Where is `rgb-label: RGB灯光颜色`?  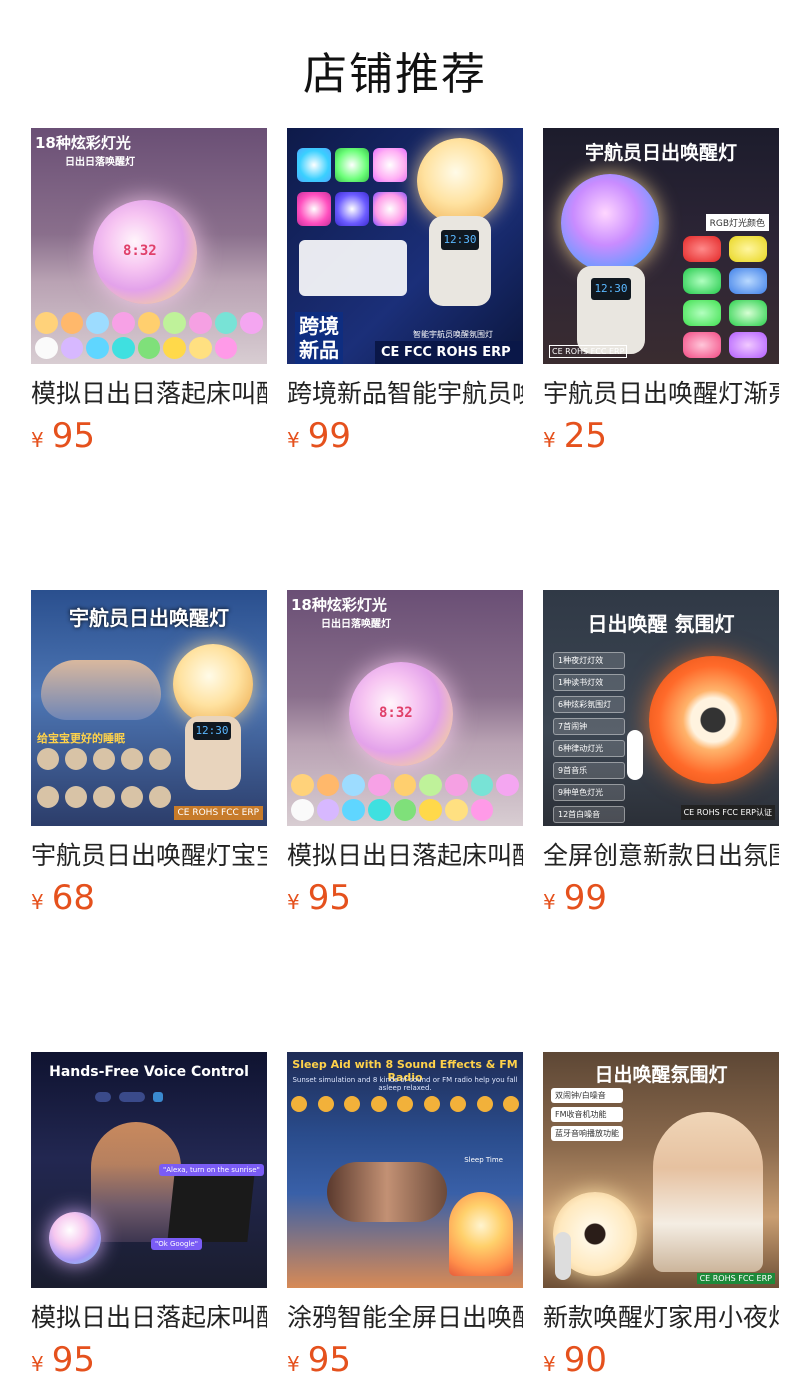
rgb-label: RGB灯光颜色 is located at coordinates (737, 222).